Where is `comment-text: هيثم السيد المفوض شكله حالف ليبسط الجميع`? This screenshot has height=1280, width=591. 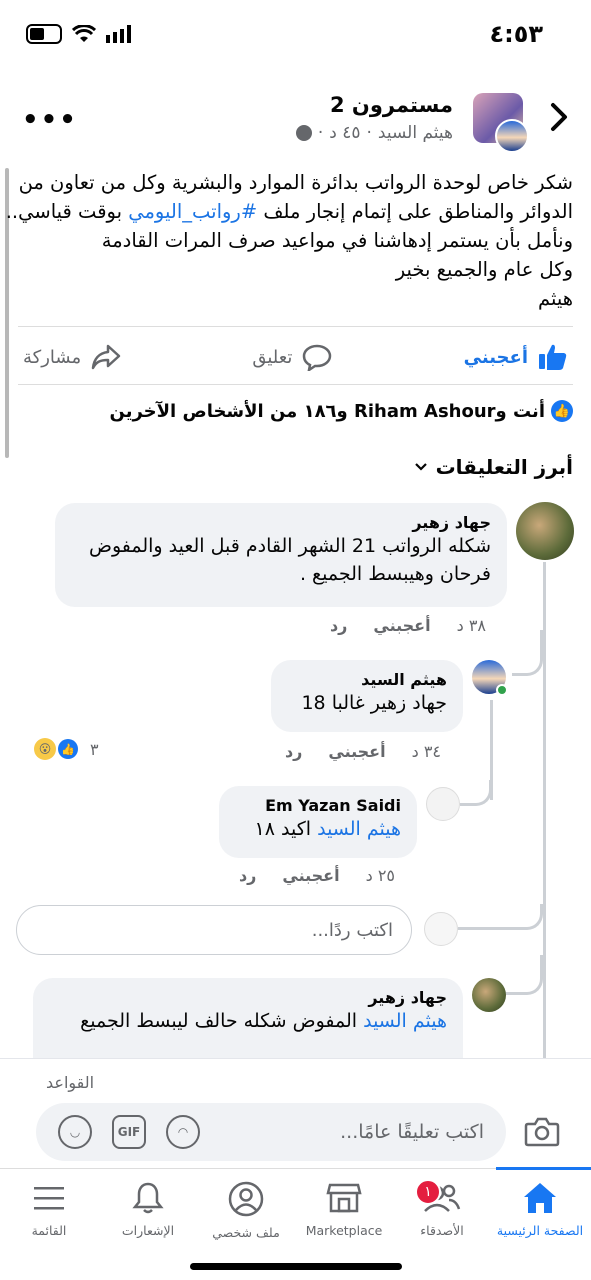 comment-text: هيثم السيد المفوض شكله حالف ليبسط الجميع is located at coordinates (248, 1021).